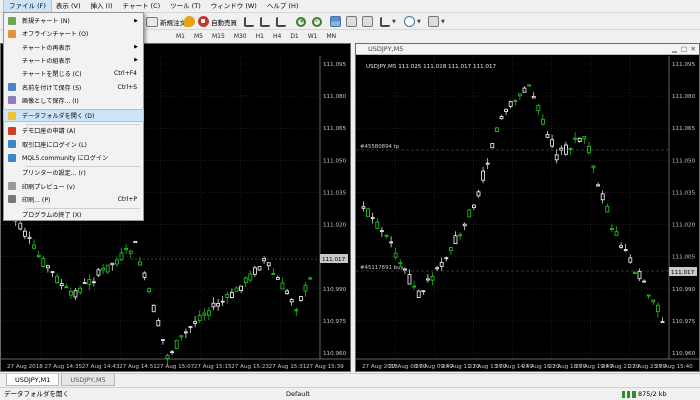 The image size is (700, 400). What do you see at coordinates (240, 36) in the screenshot?
I see `timeframe-m30: M30` at bounding box center [240, 36].